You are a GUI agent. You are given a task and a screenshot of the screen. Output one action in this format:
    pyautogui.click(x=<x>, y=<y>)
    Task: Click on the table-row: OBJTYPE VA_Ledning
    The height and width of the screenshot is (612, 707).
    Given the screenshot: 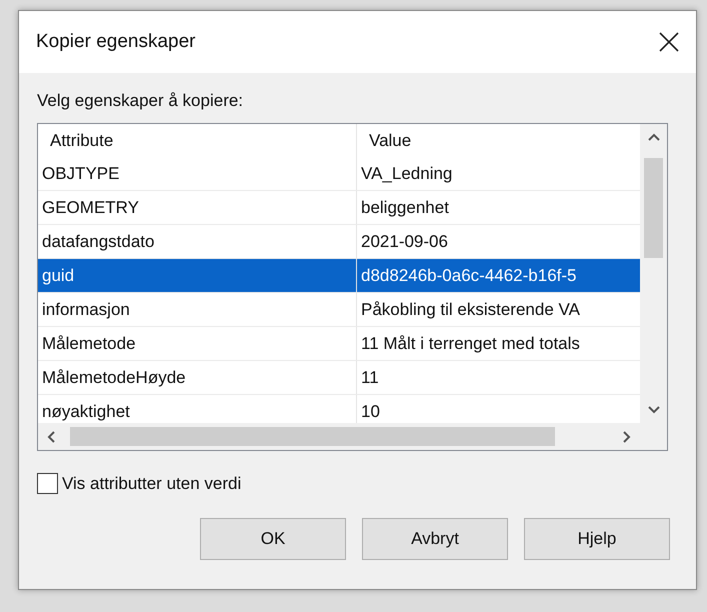 What is the action you would take?
    pyautogui.click(x=339, y=174)
    